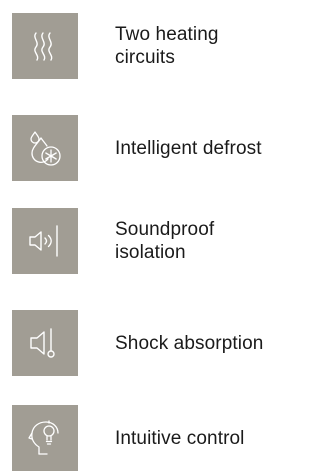 This screenshot has height=475, width=320. I want to click on feature-label: Soundproof isolation, so click(165, 241).